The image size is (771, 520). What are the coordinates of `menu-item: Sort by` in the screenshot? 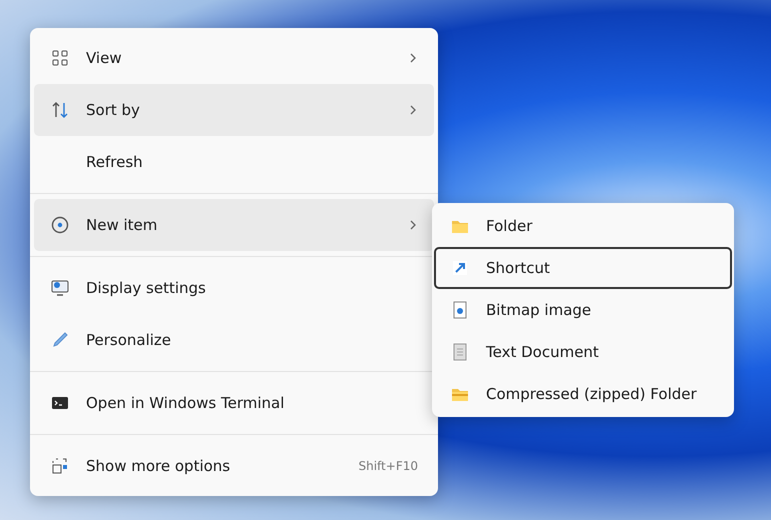 It's located at (234, 110).